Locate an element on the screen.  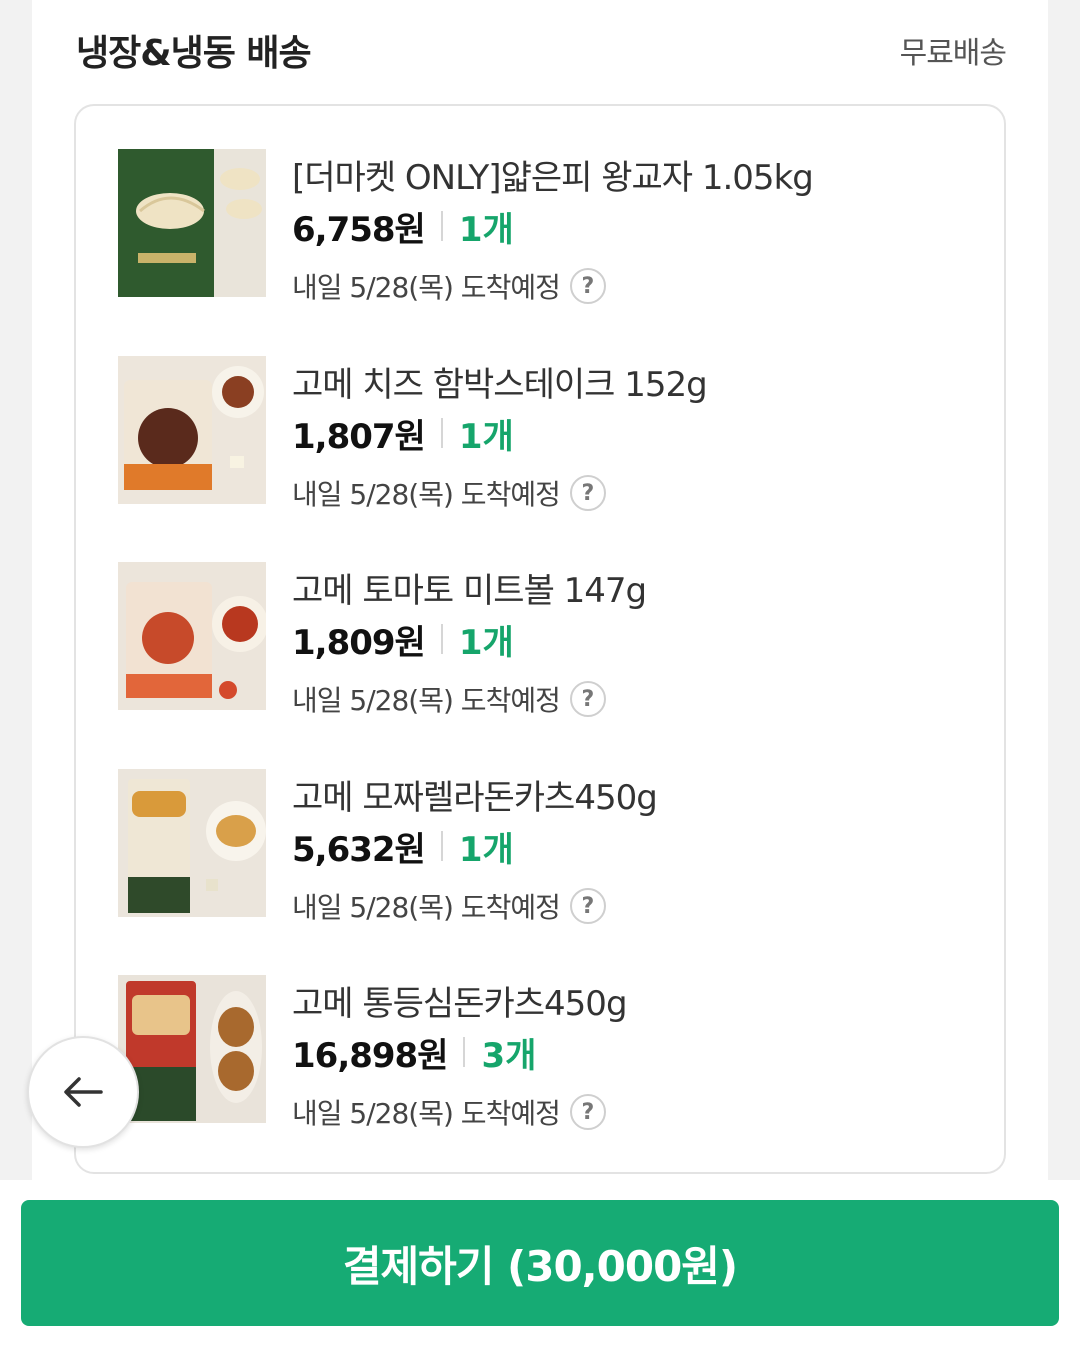
price-row: 16,898원 3개 is located at coordinates (414, 1053).